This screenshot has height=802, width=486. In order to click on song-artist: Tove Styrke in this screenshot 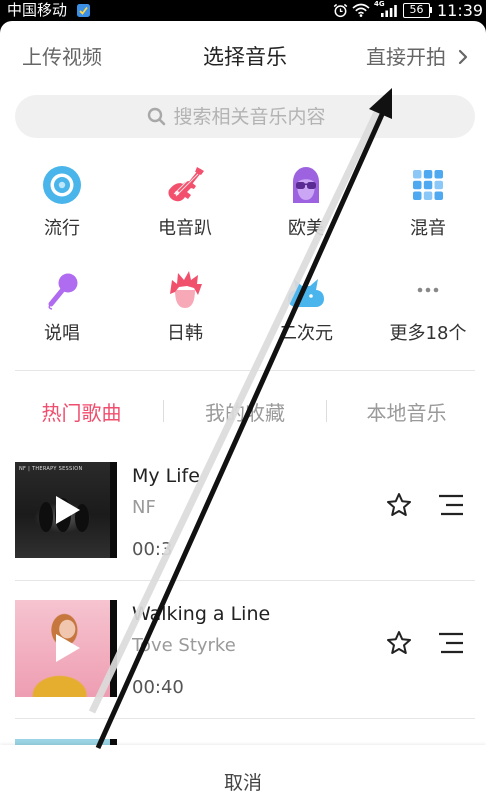, I will do `click(184, 645)`.